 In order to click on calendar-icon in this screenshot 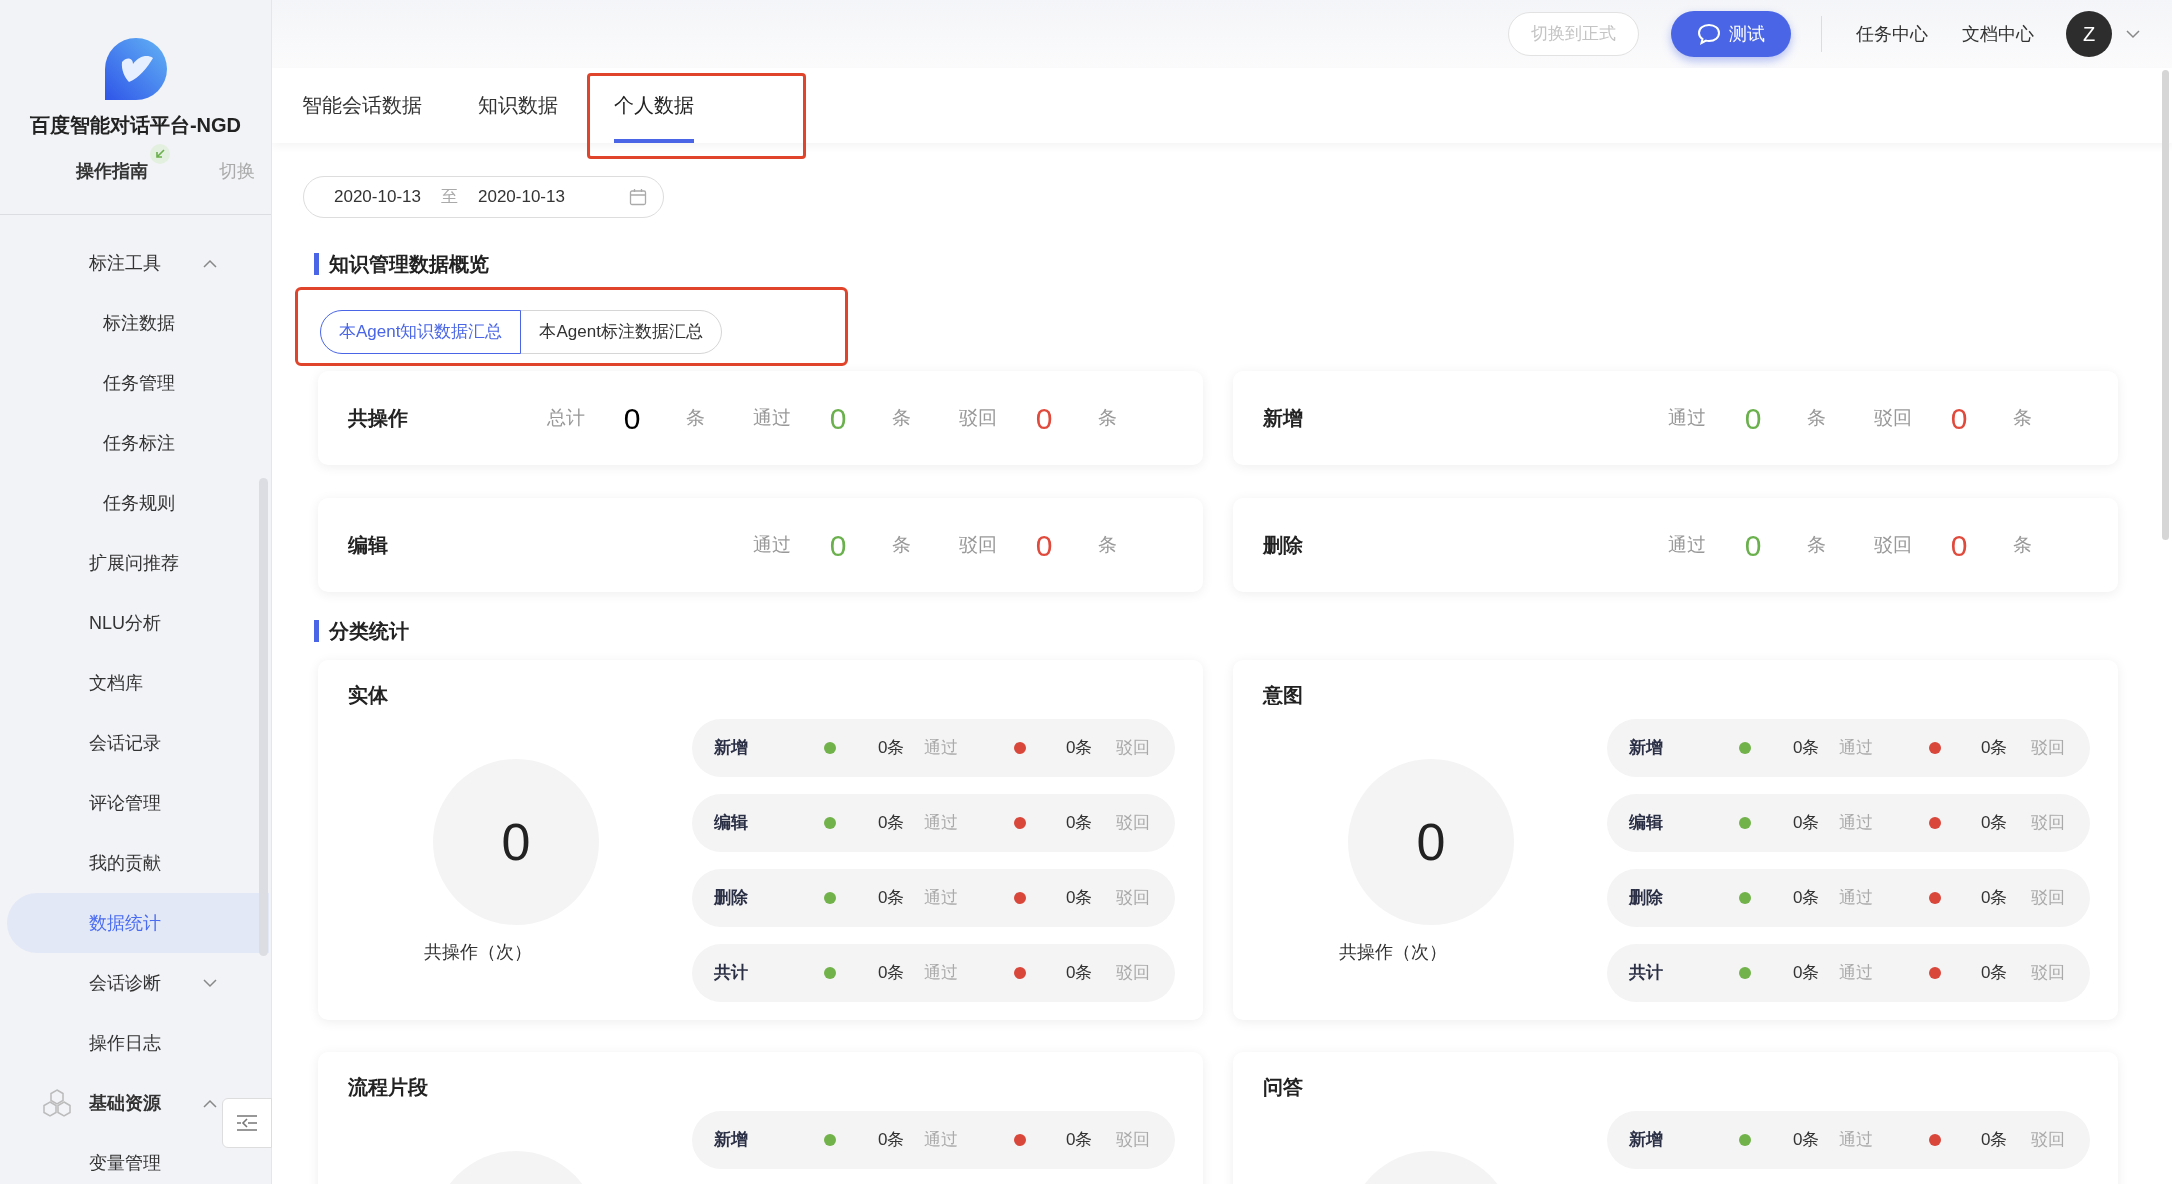, I will do `click(638, 197)`.